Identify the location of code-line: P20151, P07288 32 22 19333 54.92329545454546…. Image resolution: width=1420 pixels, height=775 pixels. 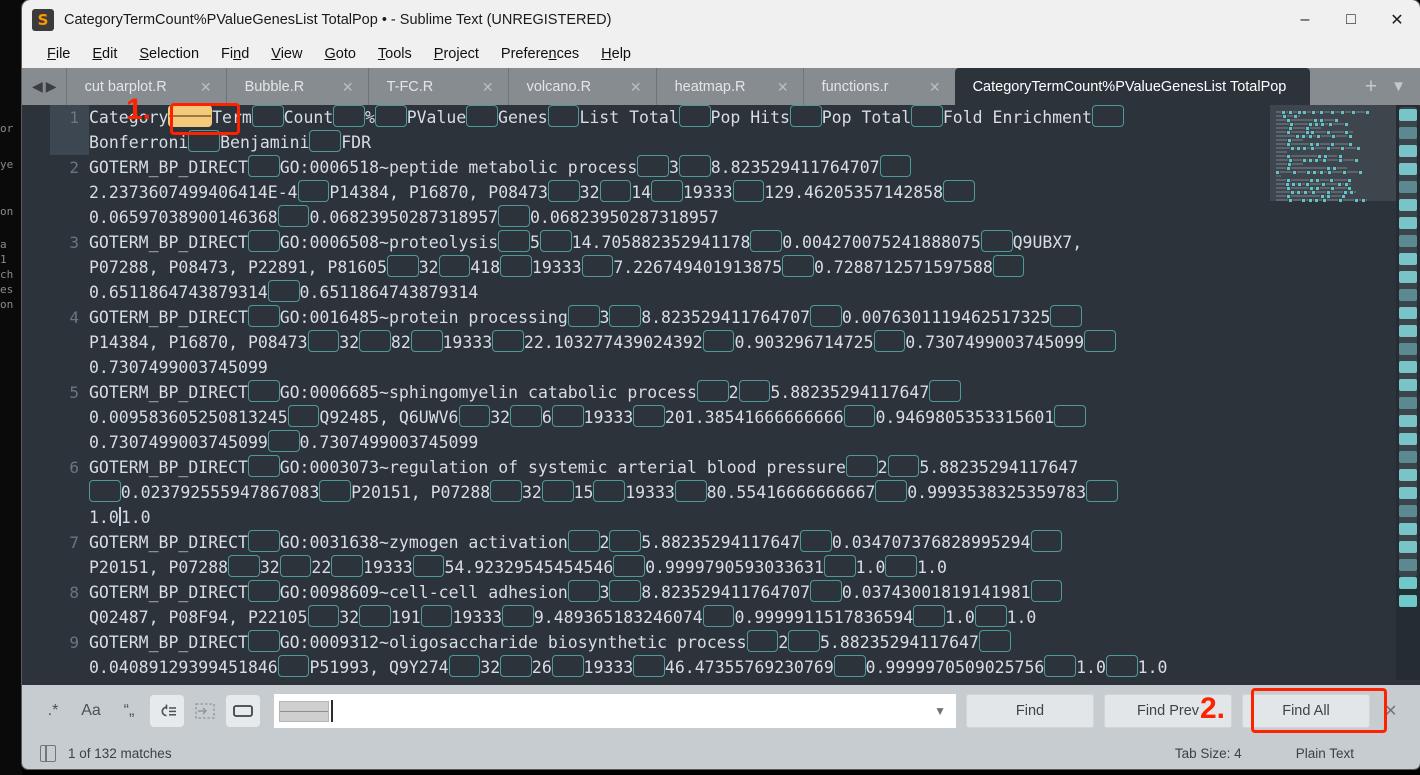
(679, 567).